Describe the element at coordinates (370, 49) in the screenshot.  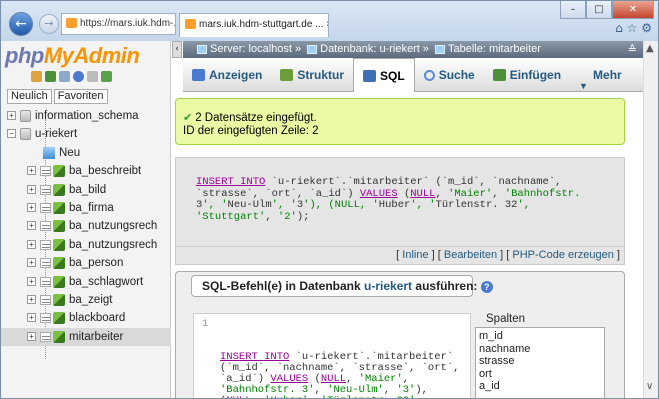
I see `breadcrumb-database: Datenbank: u-riekert` at that location.